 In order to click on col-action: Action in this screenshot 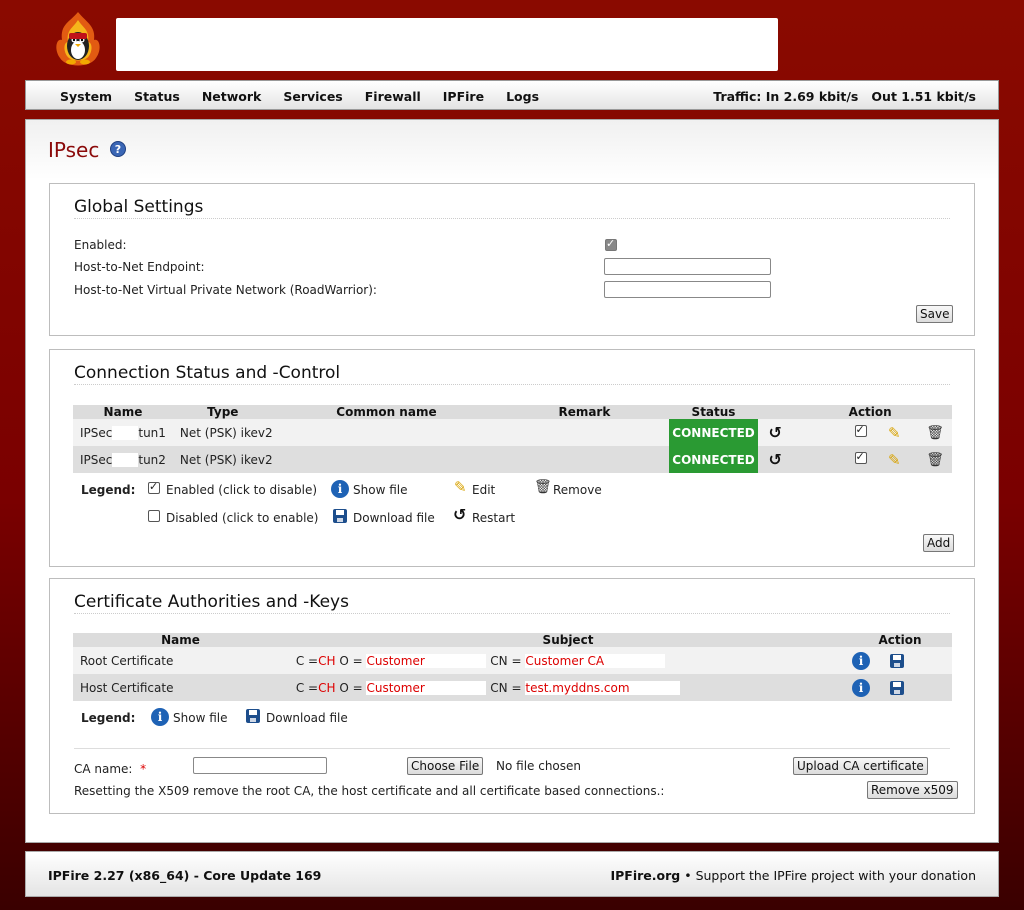, I will do `click(870, 412)`.